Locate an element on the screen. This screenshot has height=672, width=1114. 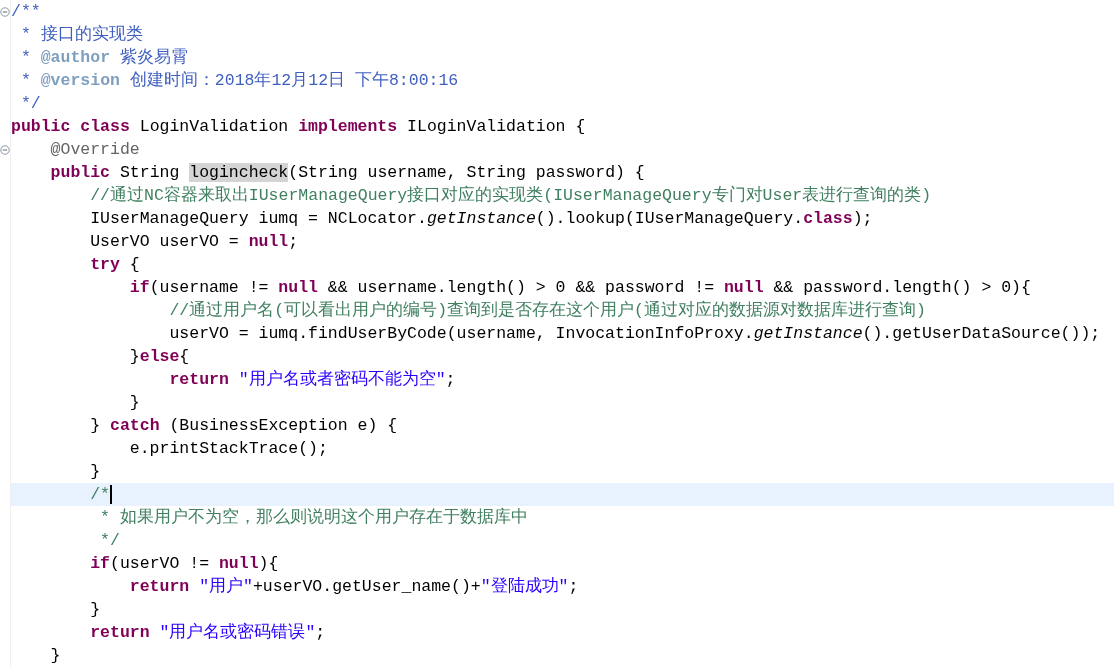
code-line: e.printStackTrace(); is located at coordinates (228, 449).